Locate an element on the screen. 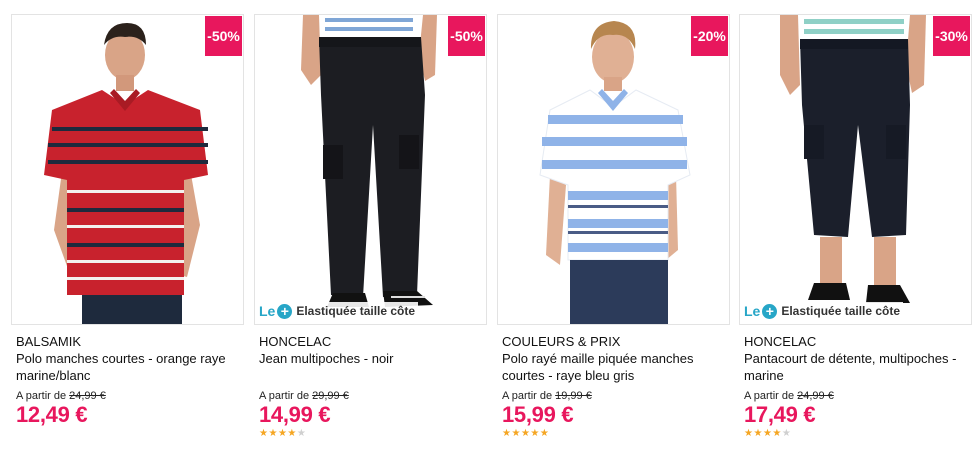 Image resolution: width=979 pixels, height=452 pixels. old-price: 19,99 € is located at coordinates (573, 396).